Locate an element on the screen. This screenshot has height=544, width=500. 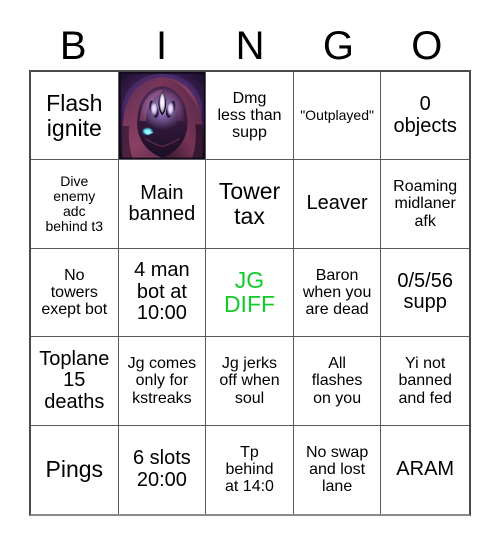
bingo-cell-b3: No towers exept bot is located at coordinates (75, 293).